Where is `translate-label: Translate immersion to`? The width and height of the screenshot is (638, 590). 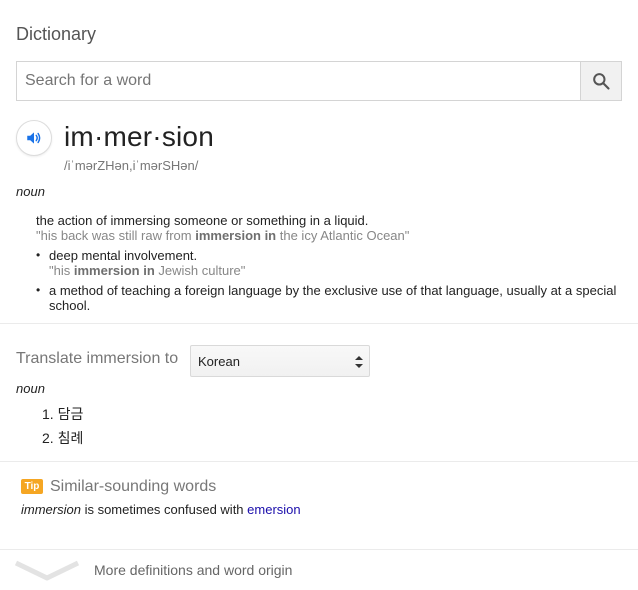 translate-label: Translate immersion to is located at coordinates (97, 358).